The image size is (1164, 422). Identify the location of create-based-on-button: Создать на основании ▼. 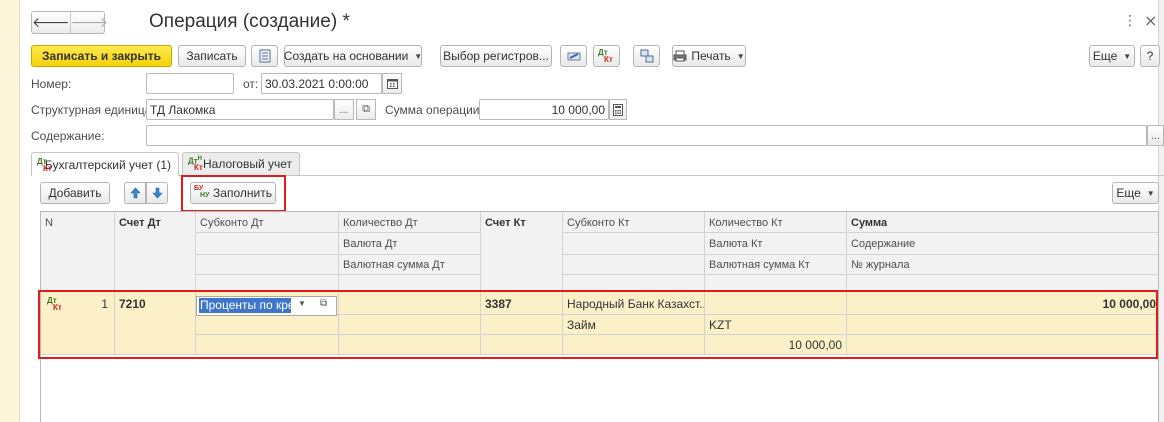
(353, 56).